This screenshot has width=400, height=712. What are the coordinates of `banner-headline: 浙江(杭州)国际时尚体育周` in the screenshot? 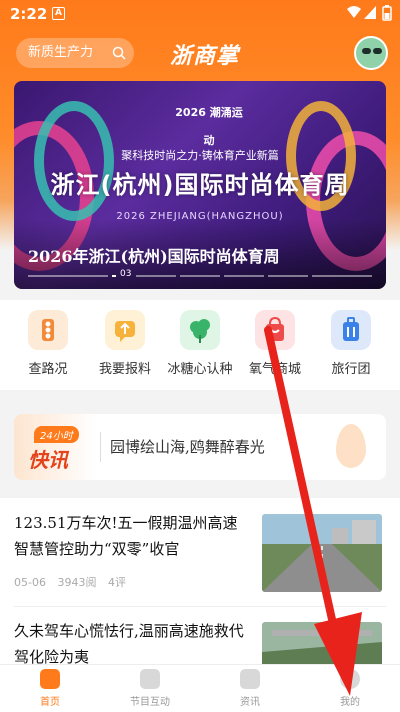 It's located at (200, 185).